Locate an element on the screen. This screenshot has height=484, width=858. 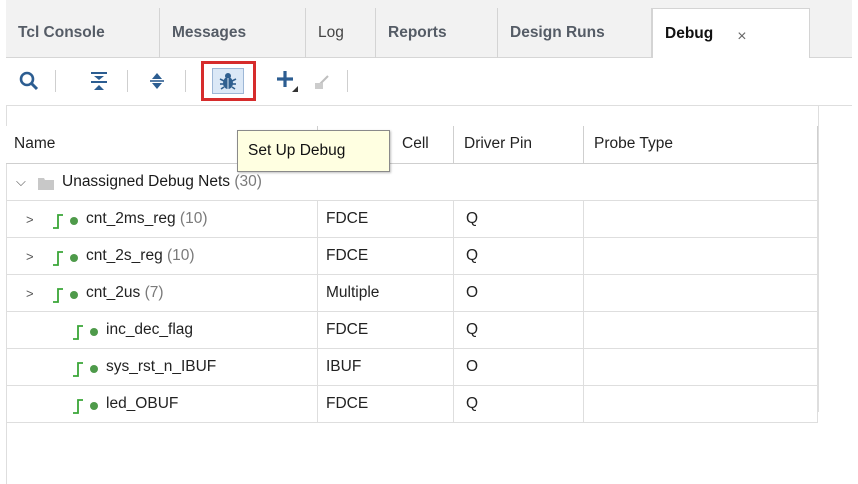
column-header-probe-type: Probe Type is located at coordinates (701, 145).